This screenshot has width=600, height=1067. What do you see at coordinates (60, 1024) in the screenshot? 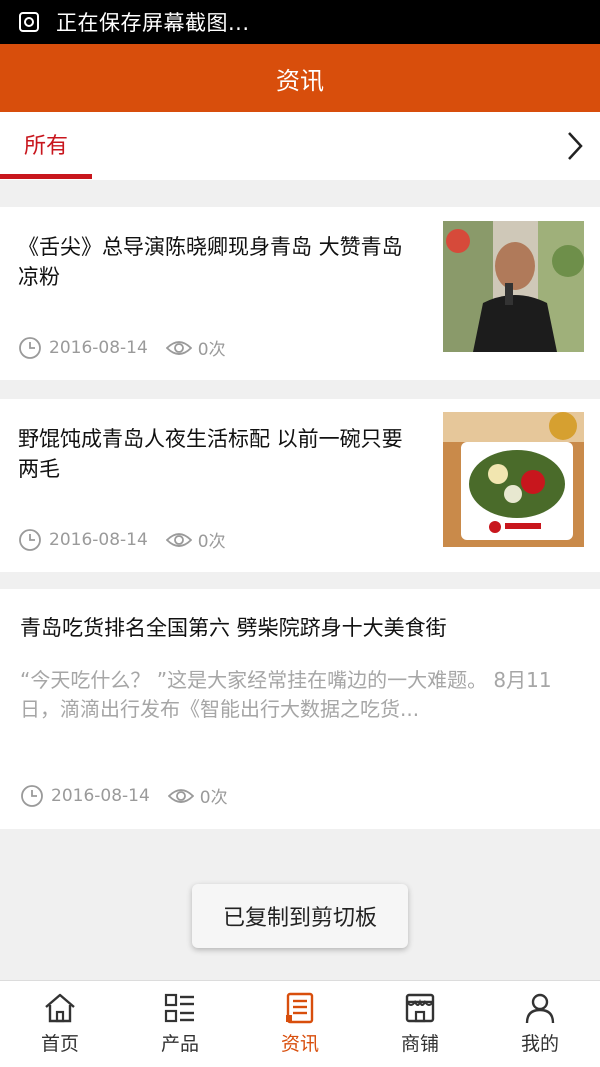
I see `nav-home: 首页` at bounding box center [60, 1024].